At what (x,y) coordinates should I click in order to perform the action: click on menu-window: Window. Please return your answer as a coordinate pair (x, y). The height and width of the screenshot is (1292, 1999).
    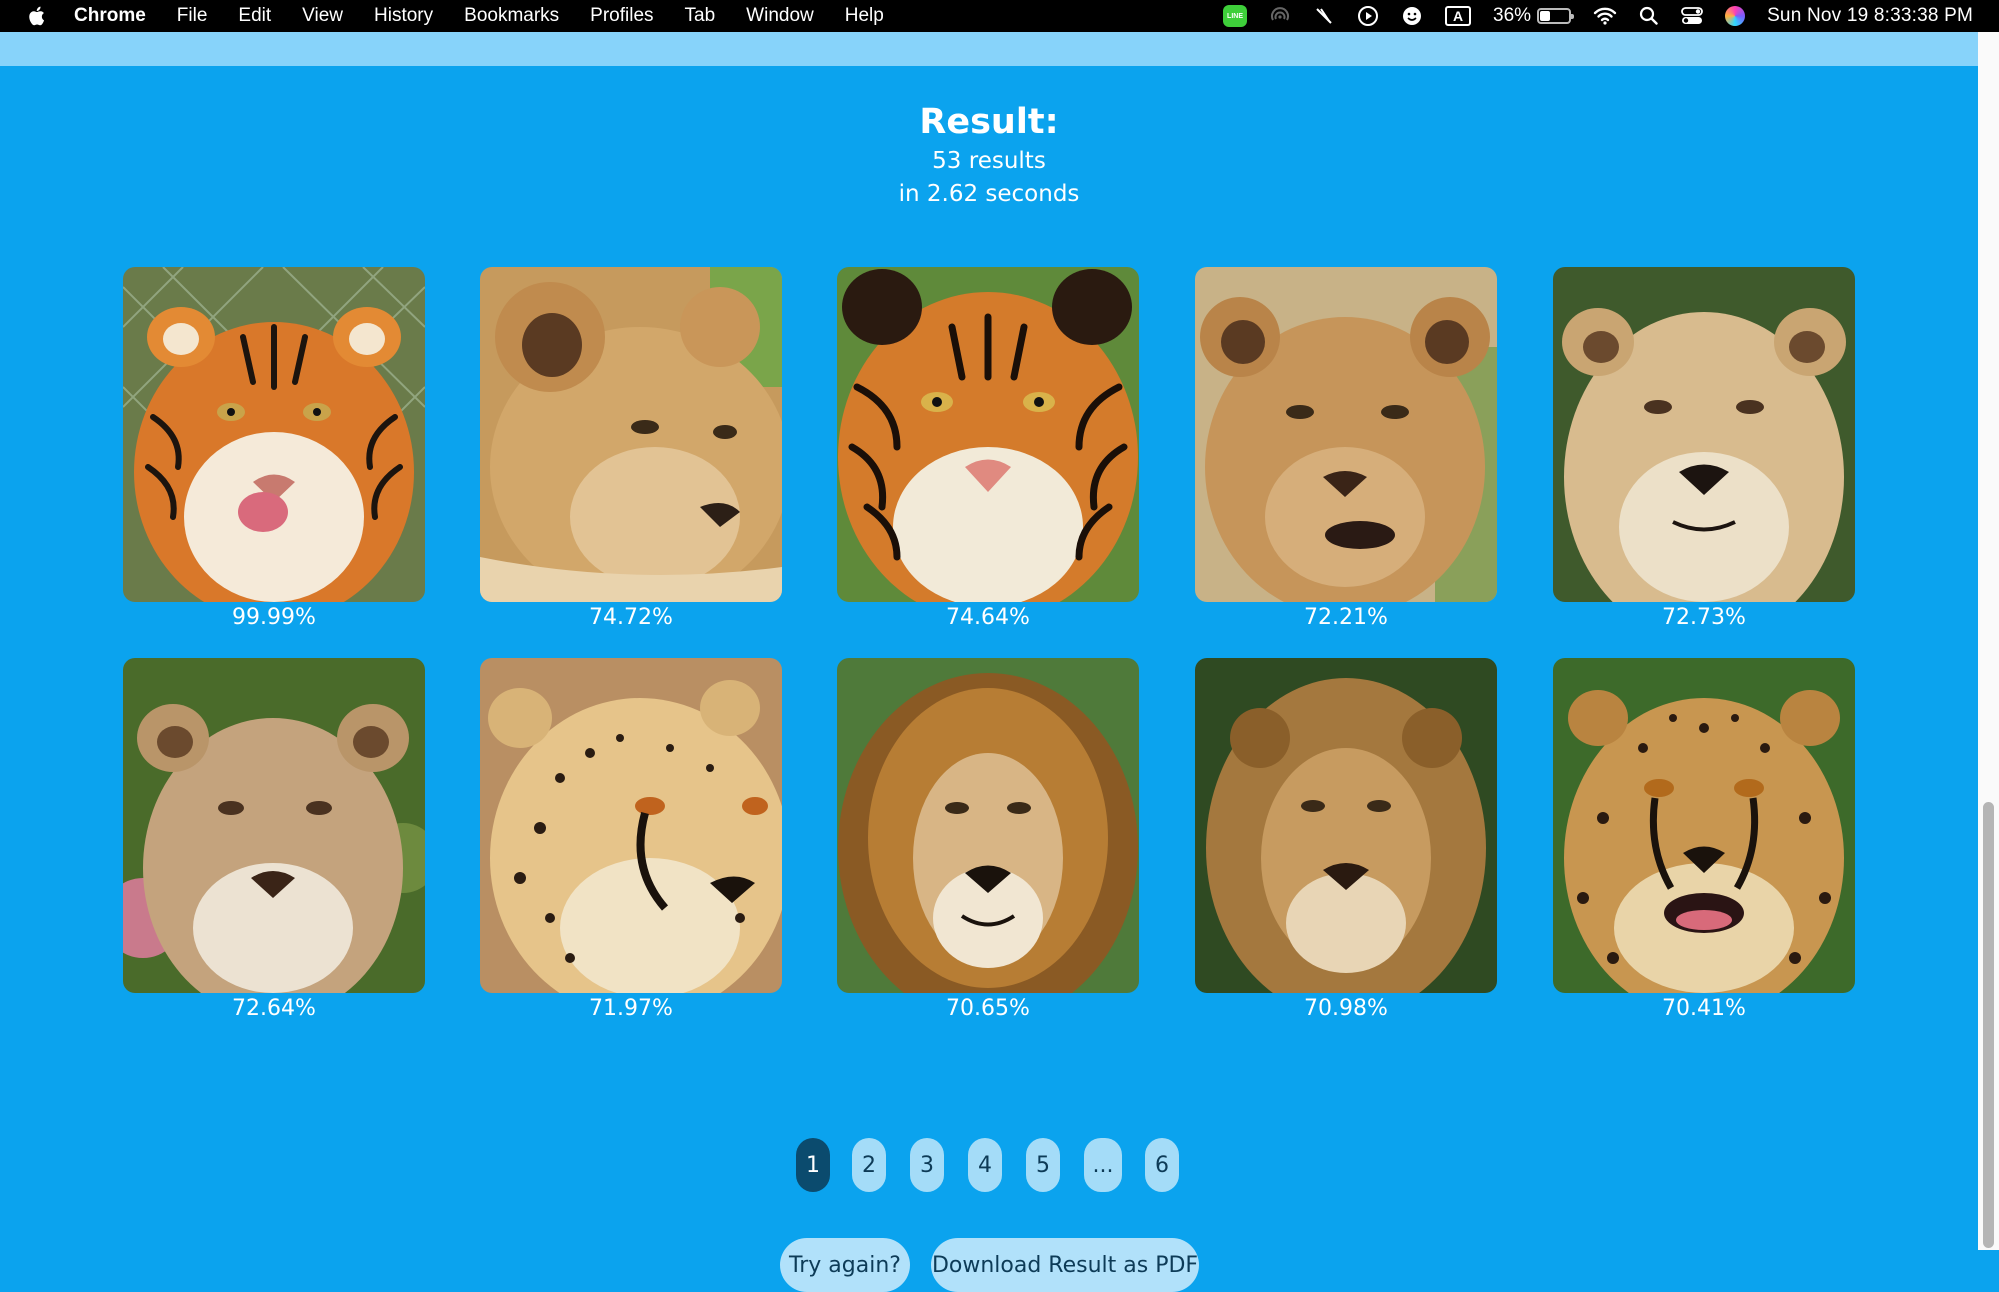
    Looking at the image, I should click on (780, 16).